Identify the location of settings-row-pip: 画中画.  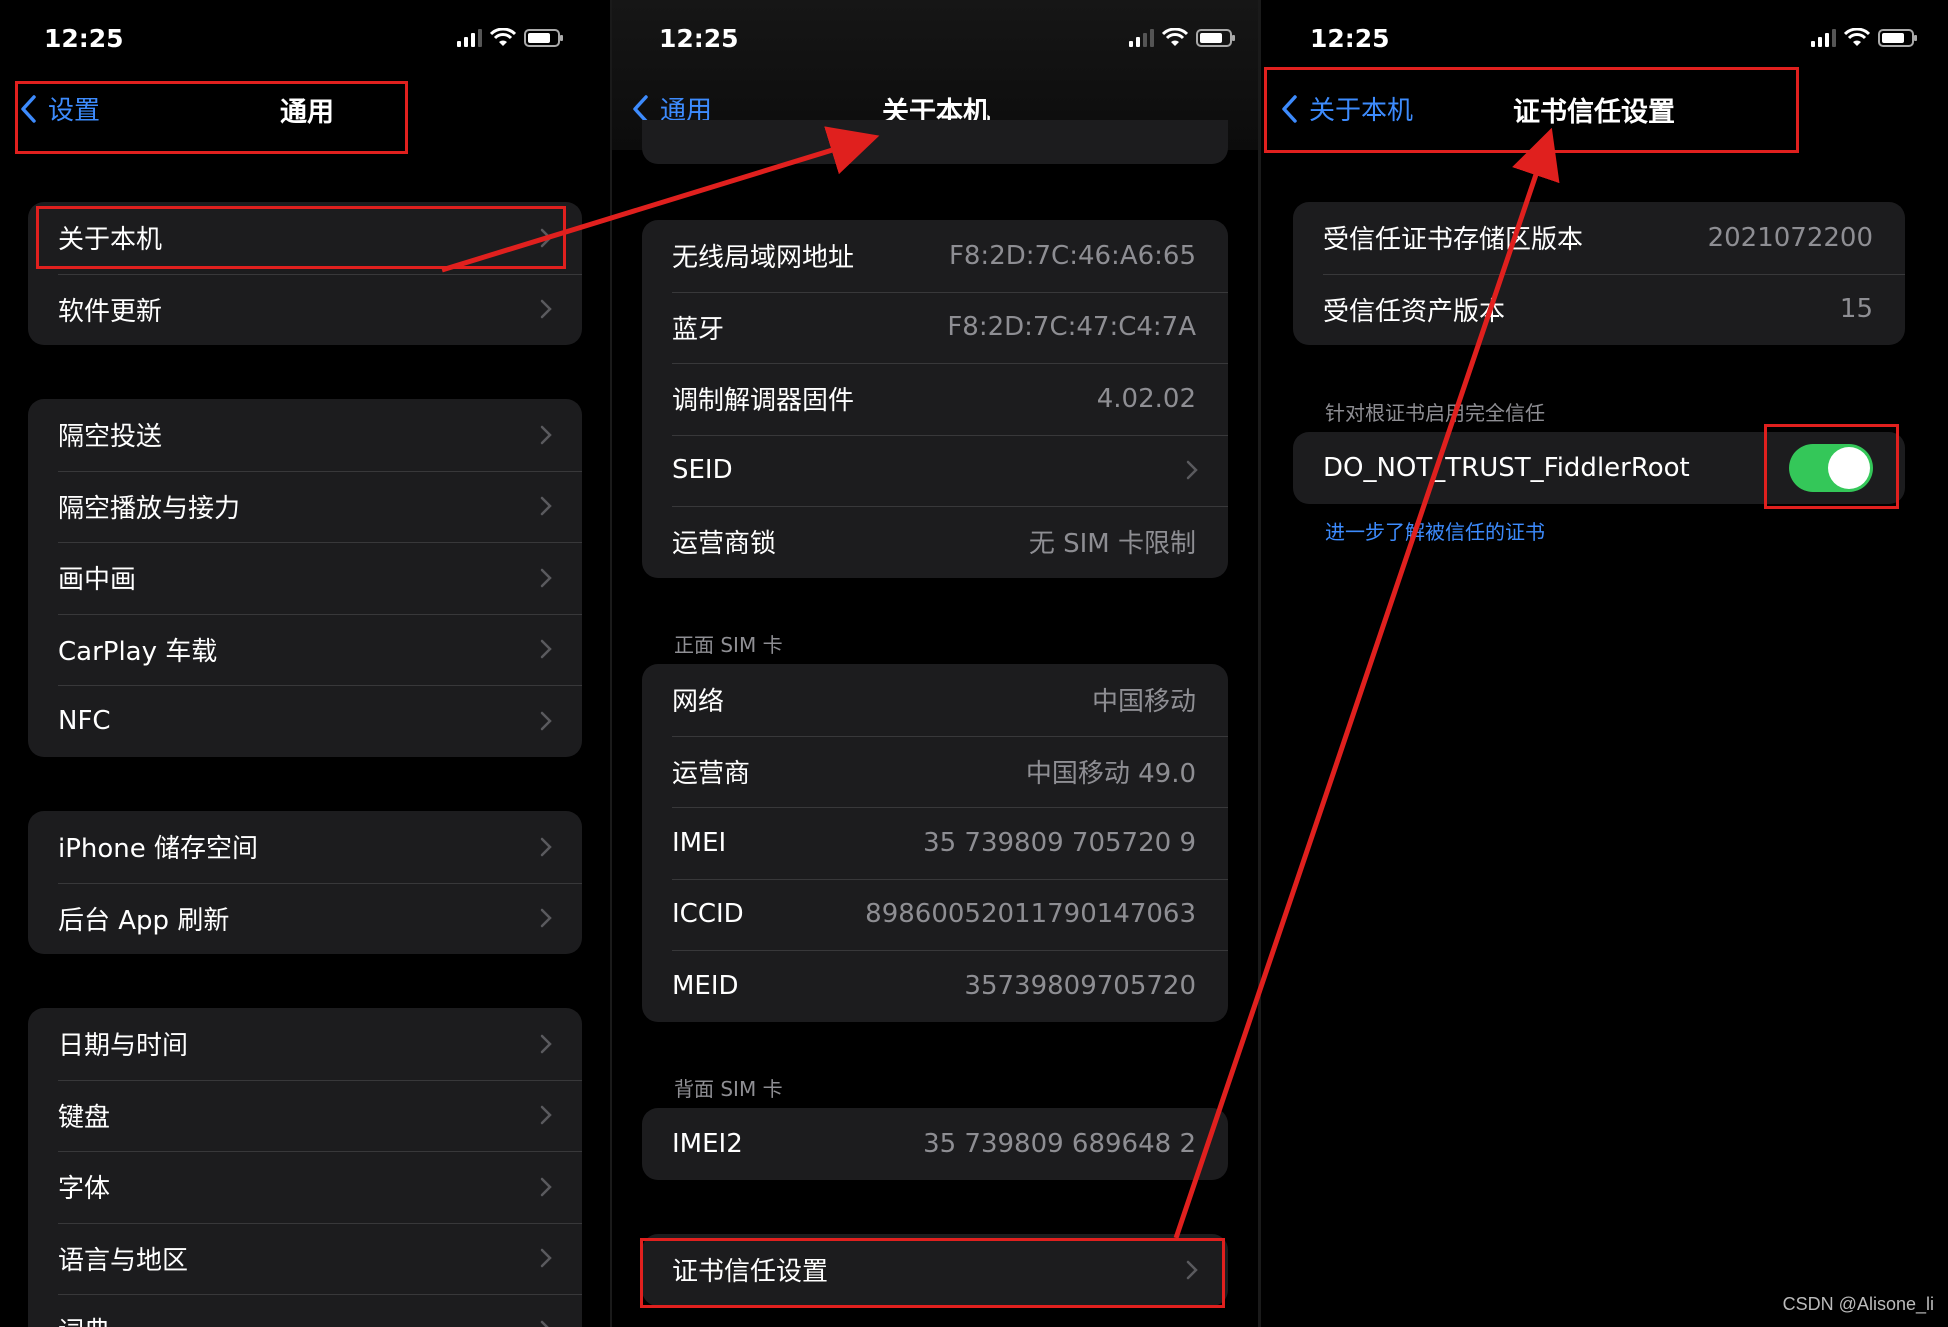
(305, 578).